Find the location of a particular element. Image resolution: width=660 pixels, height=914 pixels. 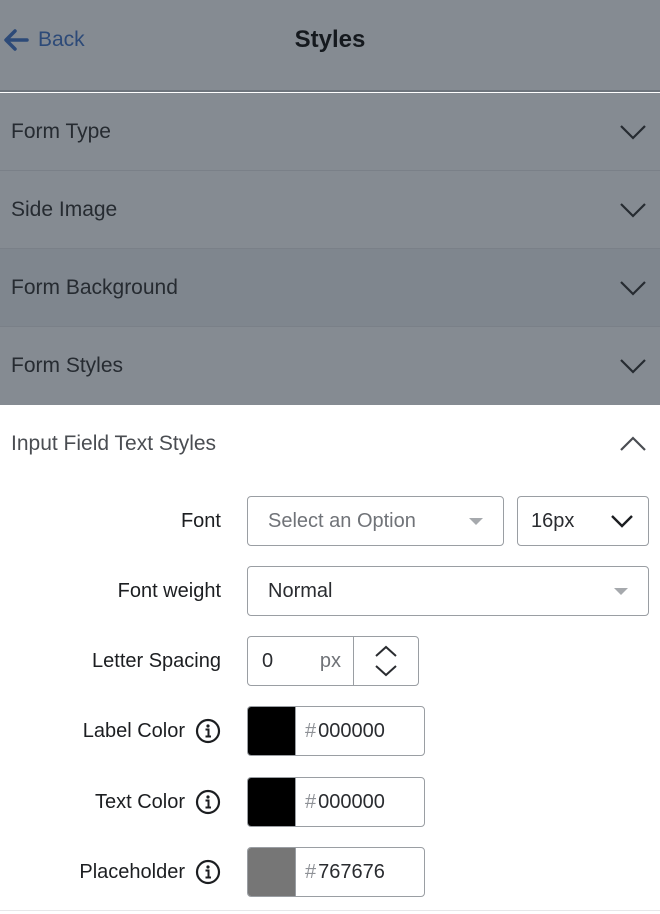

placeholder-color-swatch is located at coordinates (272, 872).